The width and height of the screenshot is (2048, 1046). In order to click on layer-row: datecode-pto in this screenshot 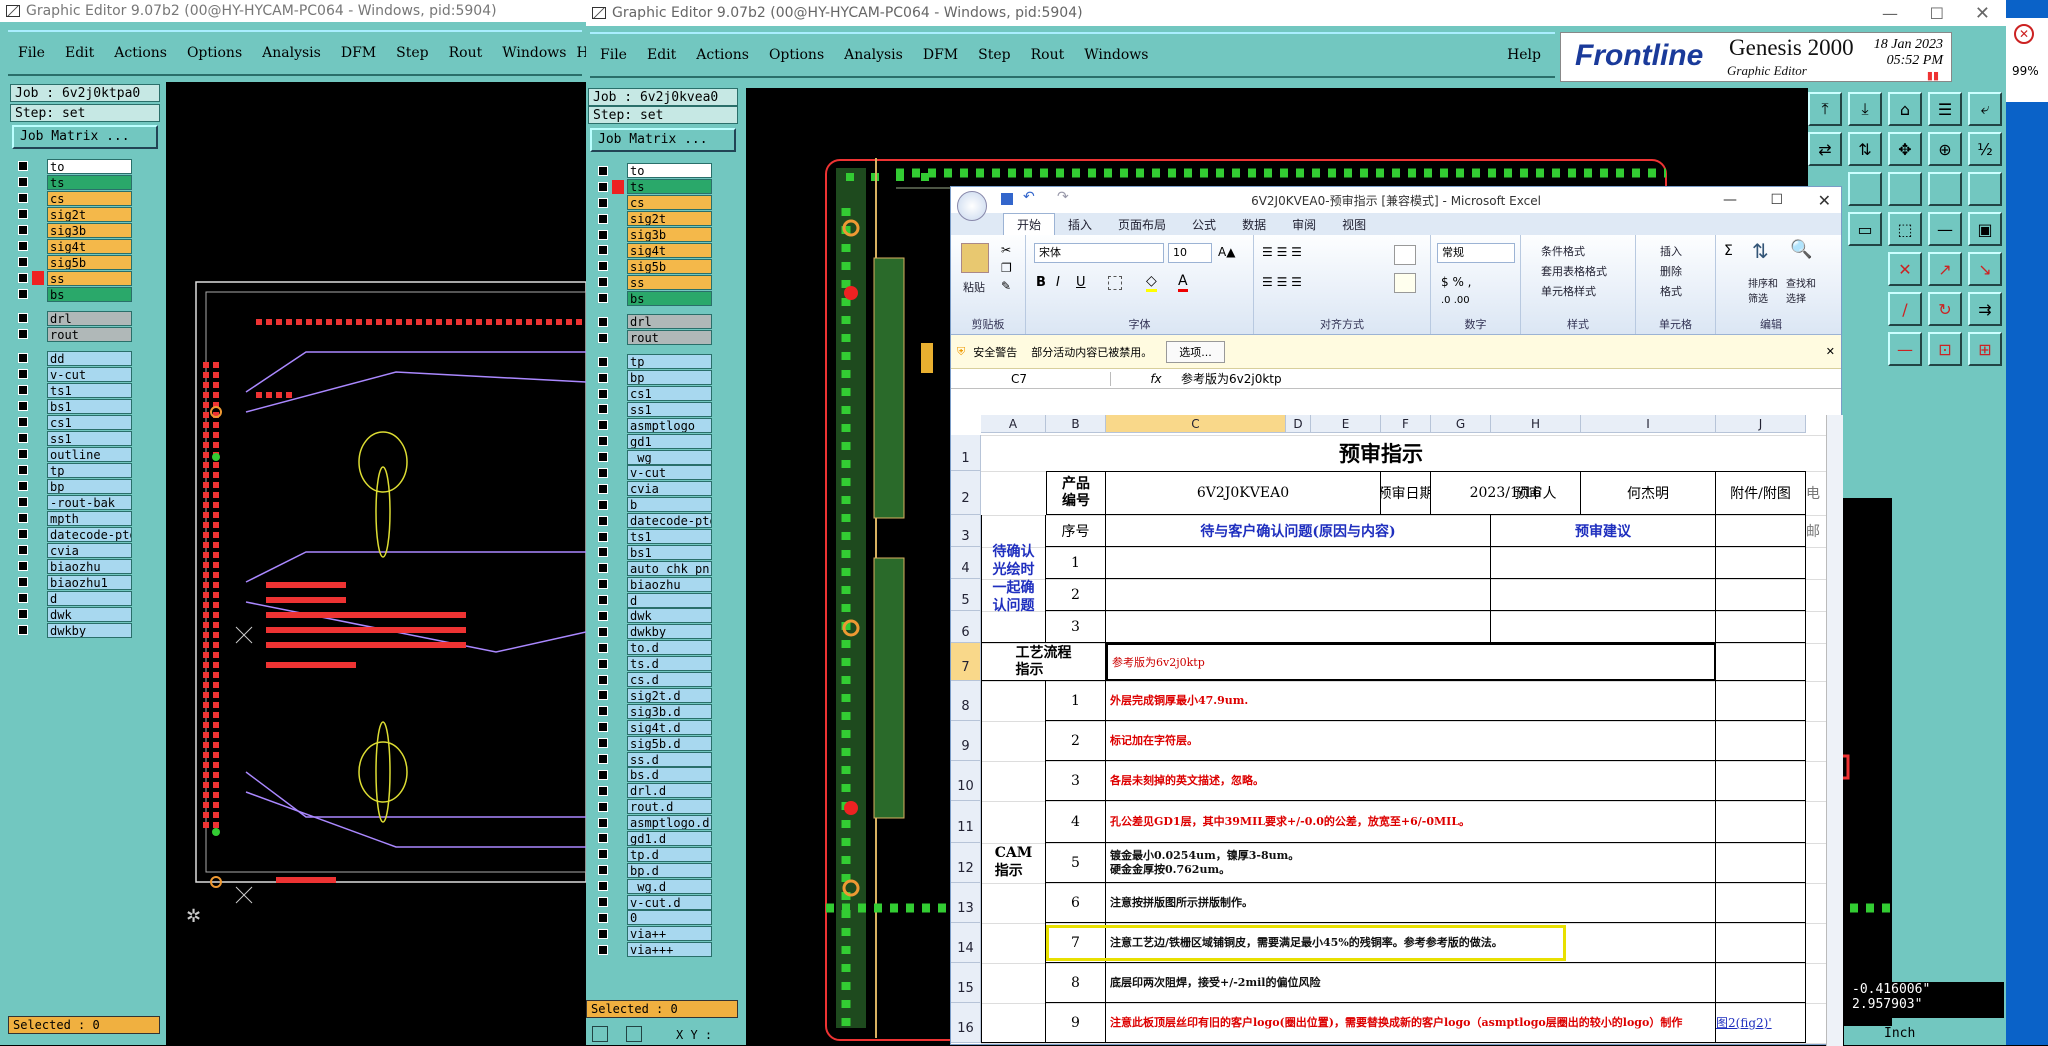, I will do `click(653, 521)`.